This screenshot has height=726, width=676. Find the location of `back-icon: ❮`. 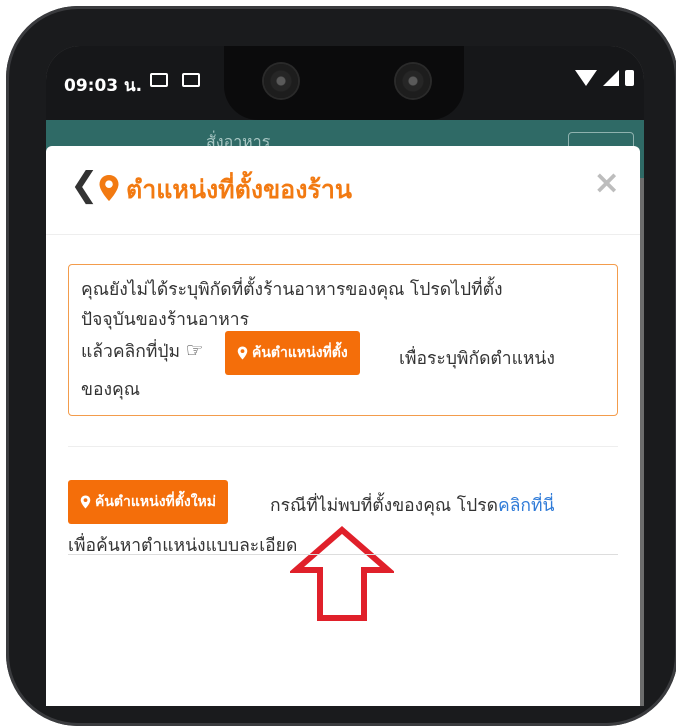

back-icon: ❮ is located at coordinates (84, 185).